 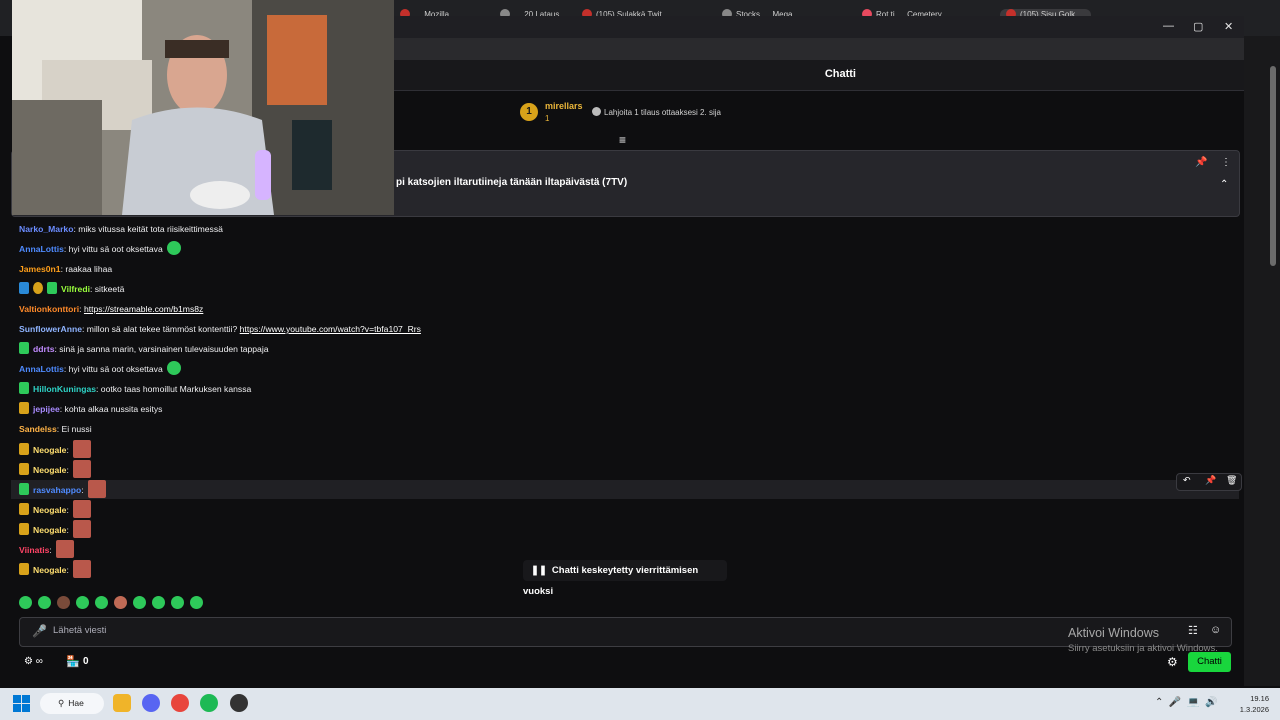 What do you see at coordinates (38, 429) in the screenshot?
I see `chat-username: Sandelss` at bounding box center [38, 429].